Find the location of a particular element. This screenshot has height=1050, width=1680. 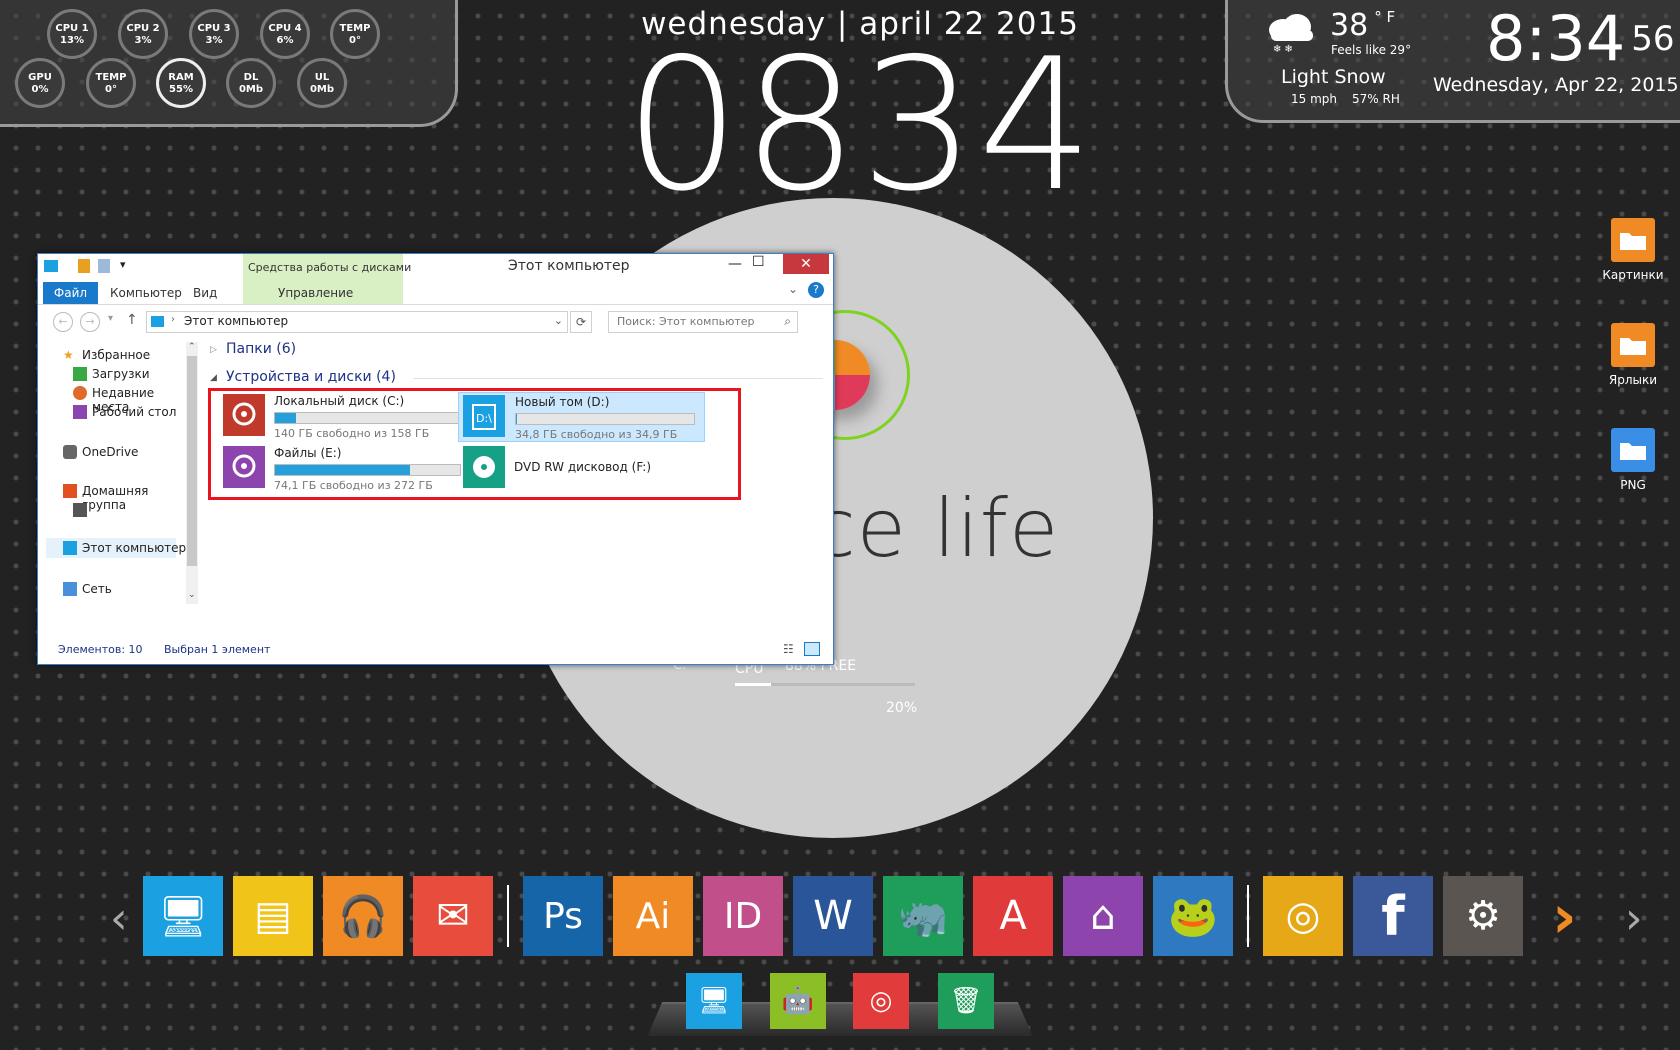

nav-scrollbar: ⌃ ⌄ is located at coordinates (192, 473).